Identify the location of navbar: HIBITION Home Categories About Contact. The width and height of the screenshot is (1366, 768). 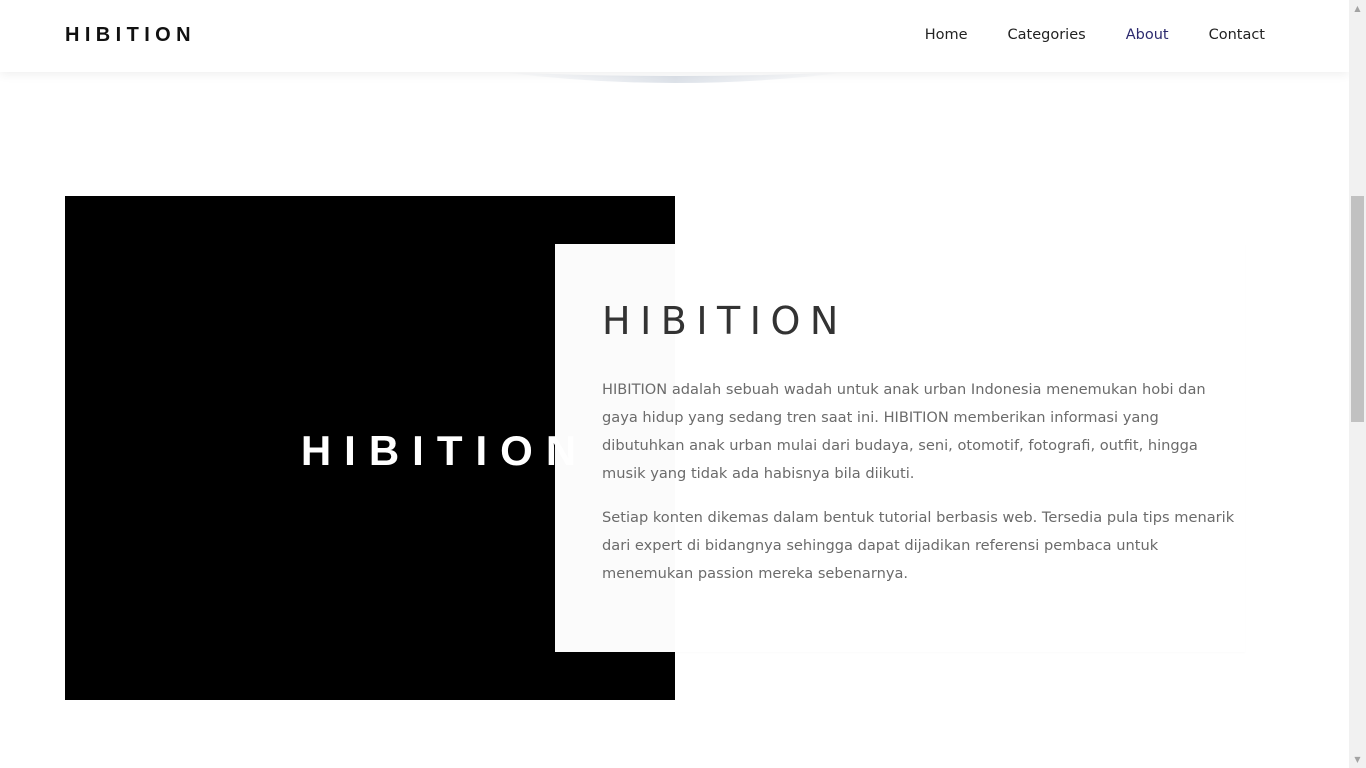
(674, 36).